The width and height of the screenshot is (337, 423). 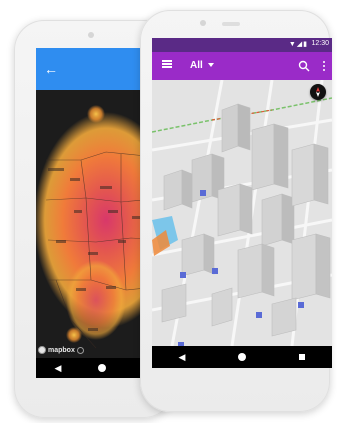 I want to click on compass-needle-icon, so click(x=318, y=92).